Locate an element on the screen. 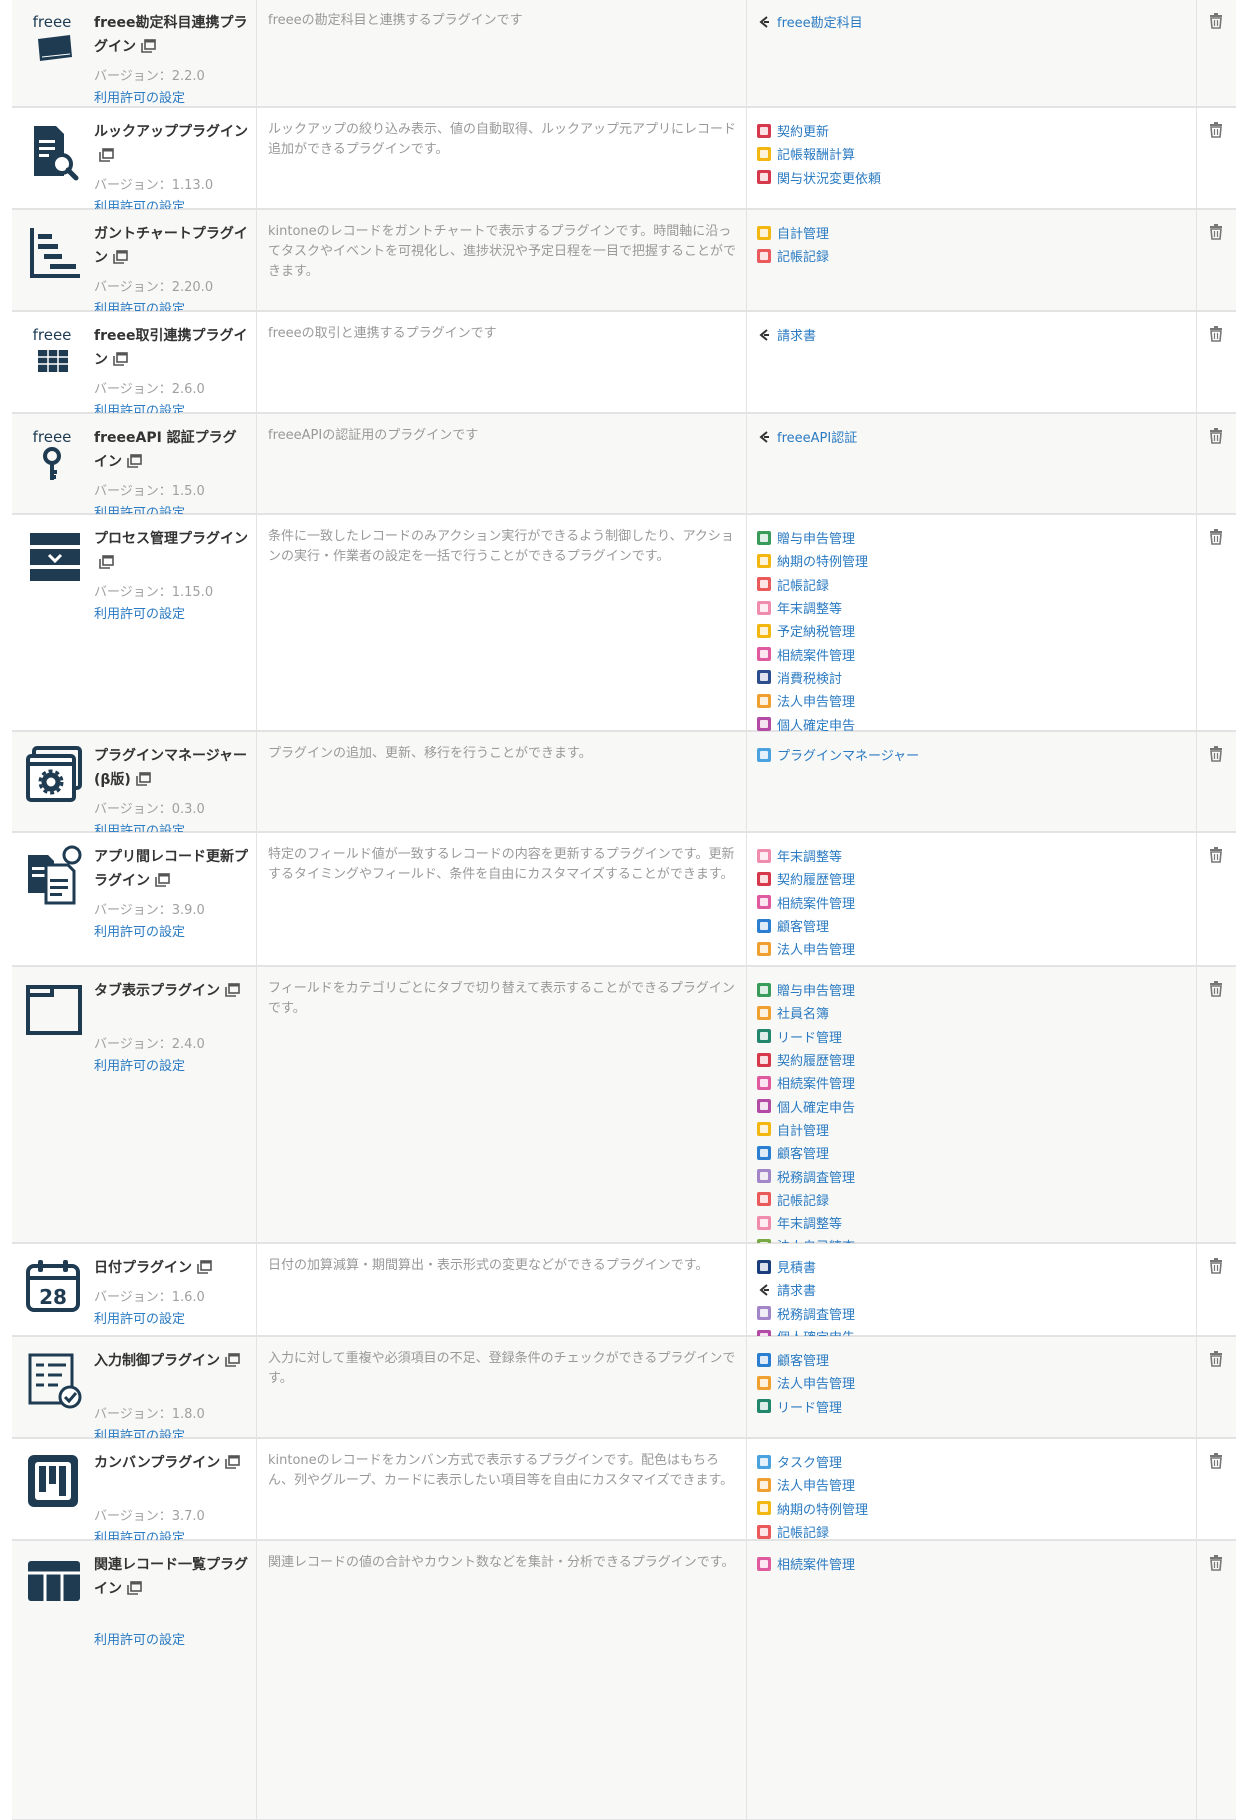  app-link: 契約更新 is located at coordinates (976, 130).